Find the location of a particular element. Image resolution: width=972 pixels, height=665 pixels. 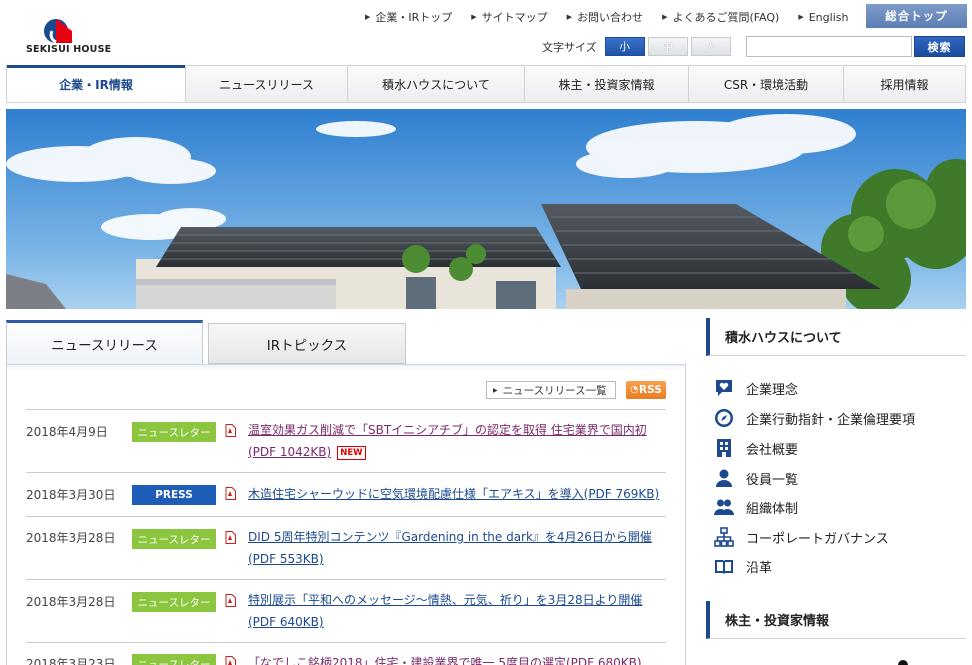

util-link-english: ▶ English is located at coordinates (823, 17).